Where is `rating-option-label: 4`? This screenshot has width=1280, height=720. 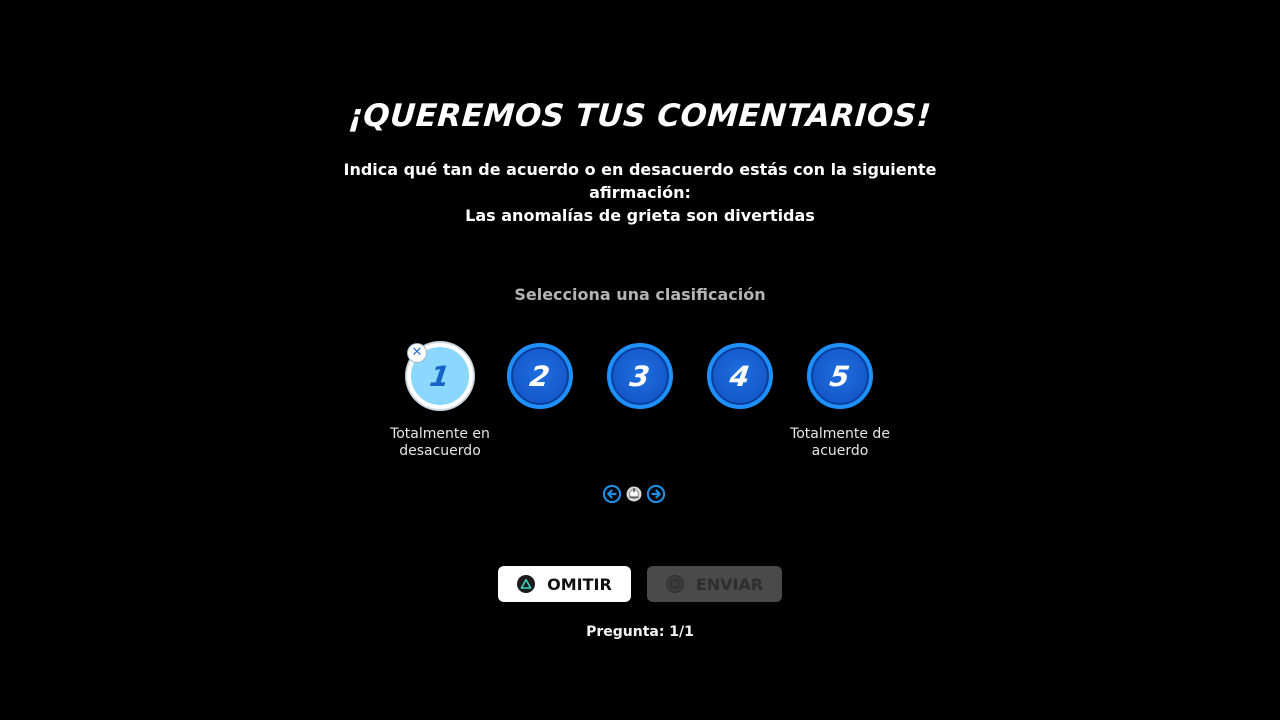 rating-option-label: 4 is located at coordinates (740, 376).